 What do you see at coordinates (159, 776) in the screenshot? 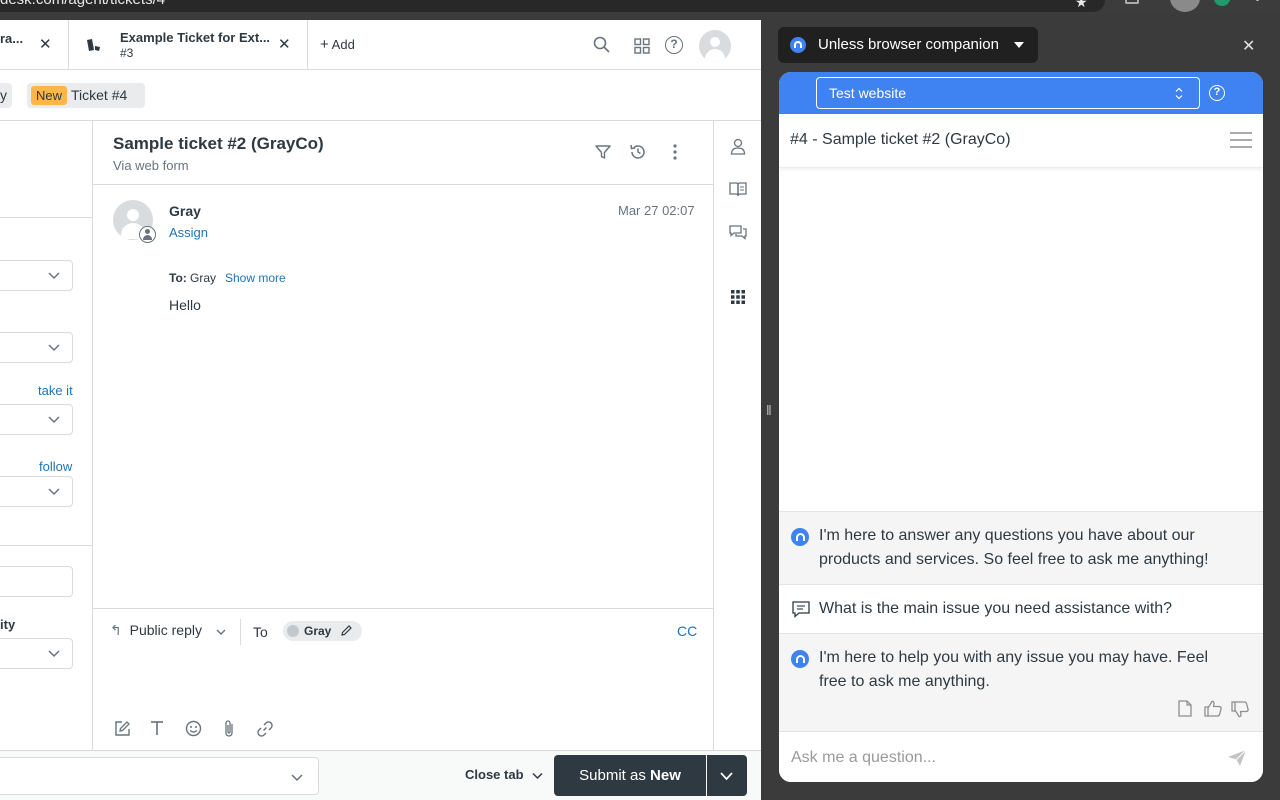
I see `apply-macro-select` at bounding box center [159, 776].